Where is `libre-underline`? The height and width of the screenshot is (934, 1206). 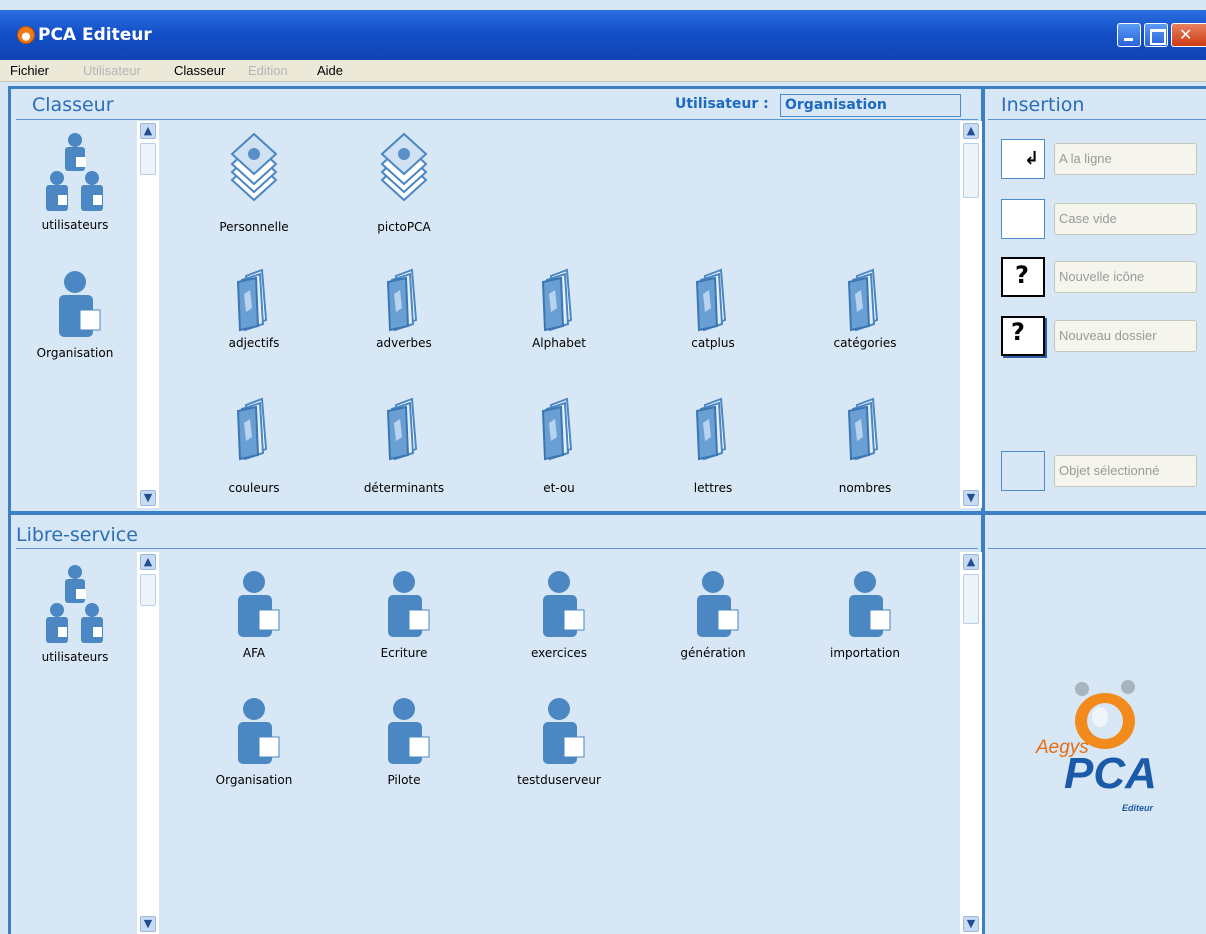
libre-underline is located at coordinates (497, 548).